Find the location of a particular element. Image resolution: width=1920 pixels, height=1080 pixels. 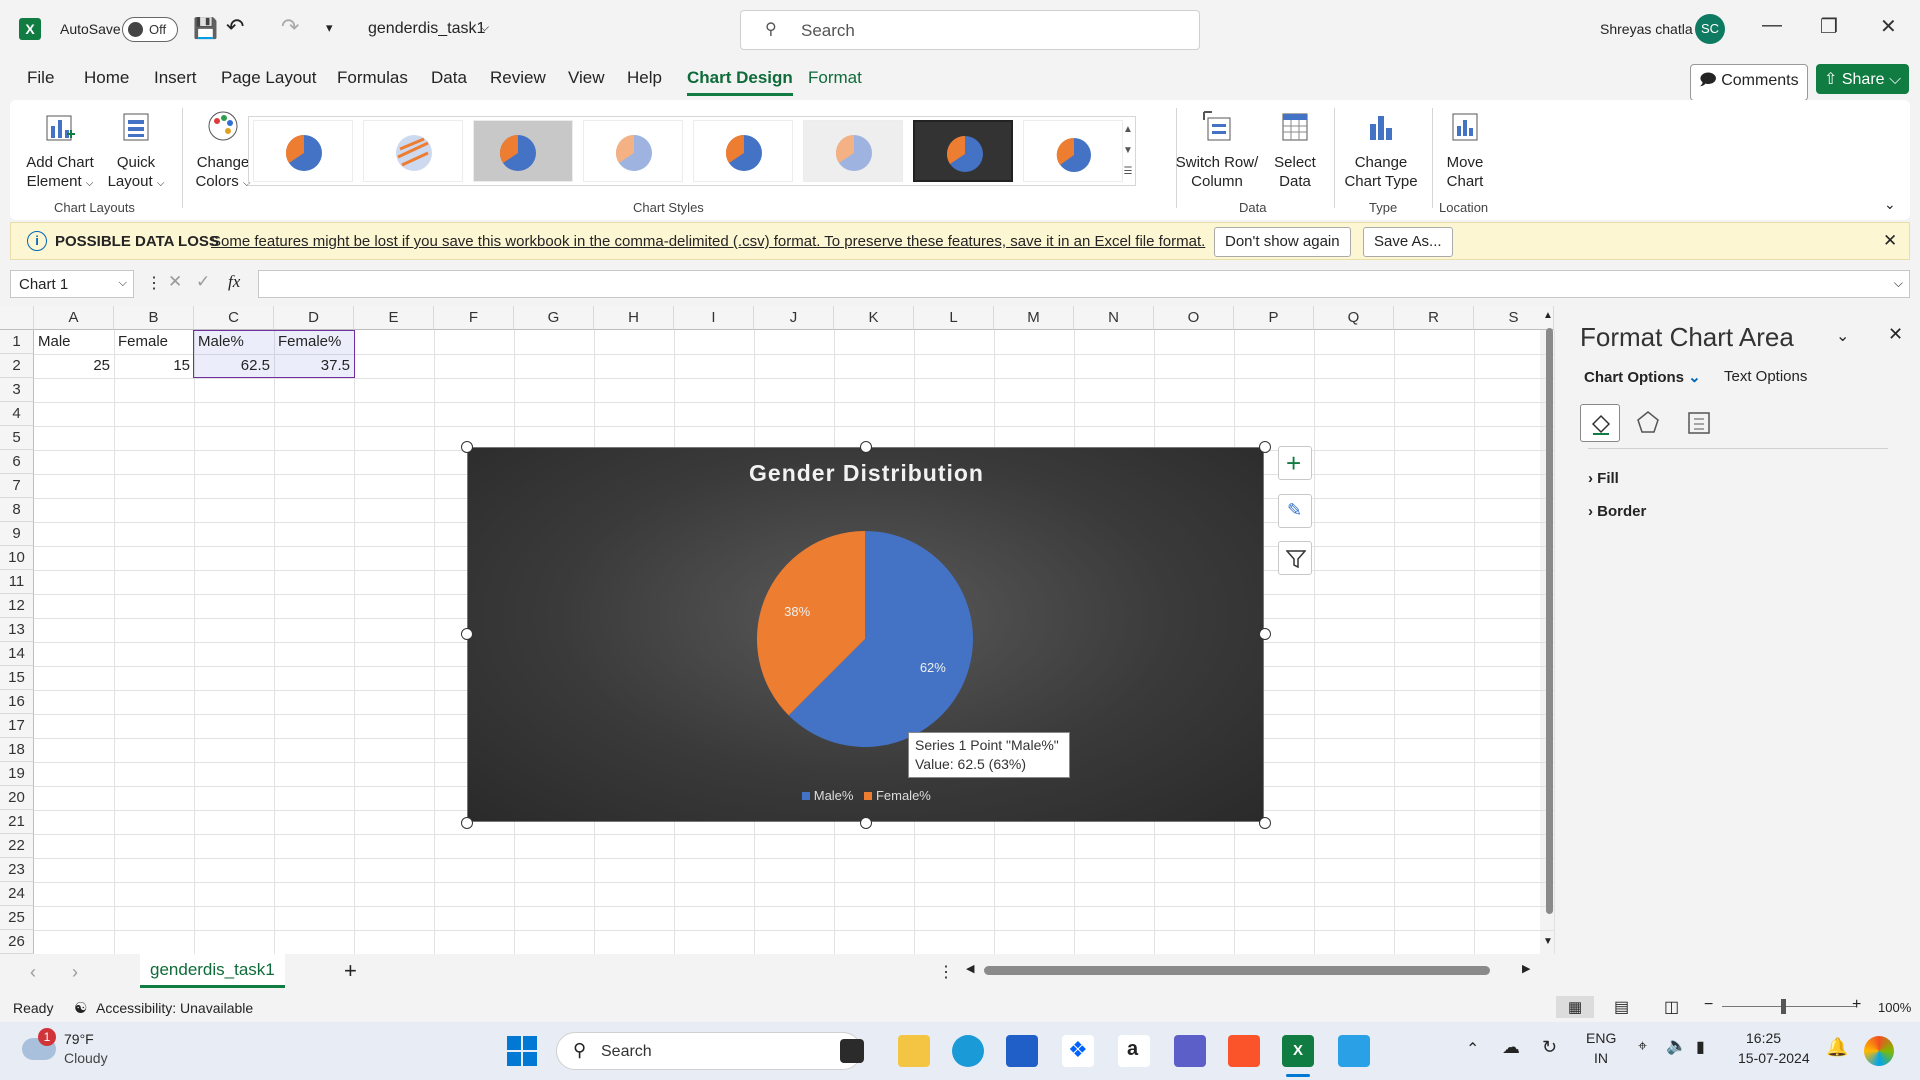

pane-options-icon: ⌄ is located at coordinates (1842, 336).